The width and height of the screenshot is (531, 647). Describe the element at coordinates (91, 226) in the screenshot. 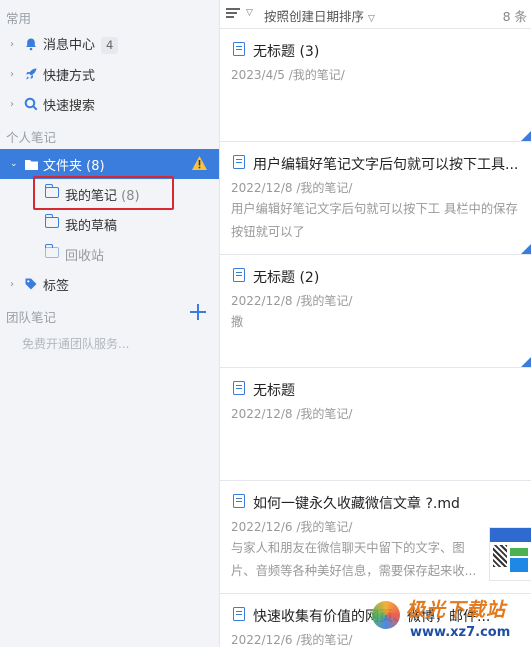

I see `sidebar-item-label: 我的草稿` at that location.